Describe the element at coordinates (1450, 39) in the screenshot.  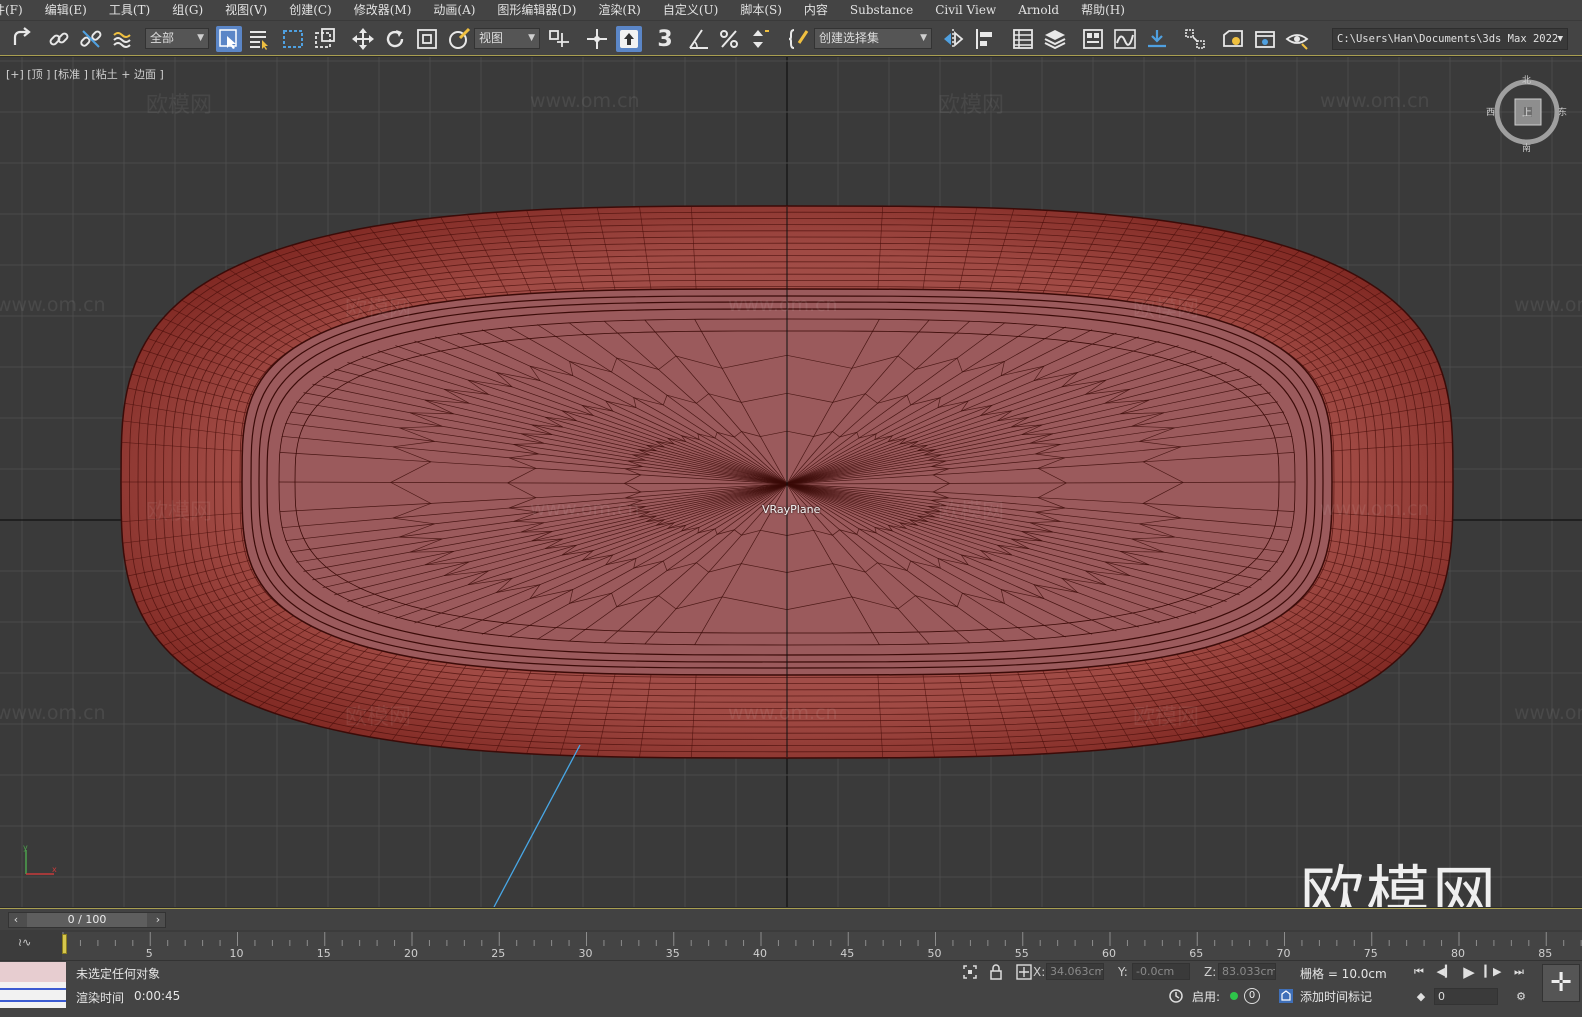
I see `project-path-field: C:\Users\Han\Documents\3ds Max 2022 ▼` at that location.